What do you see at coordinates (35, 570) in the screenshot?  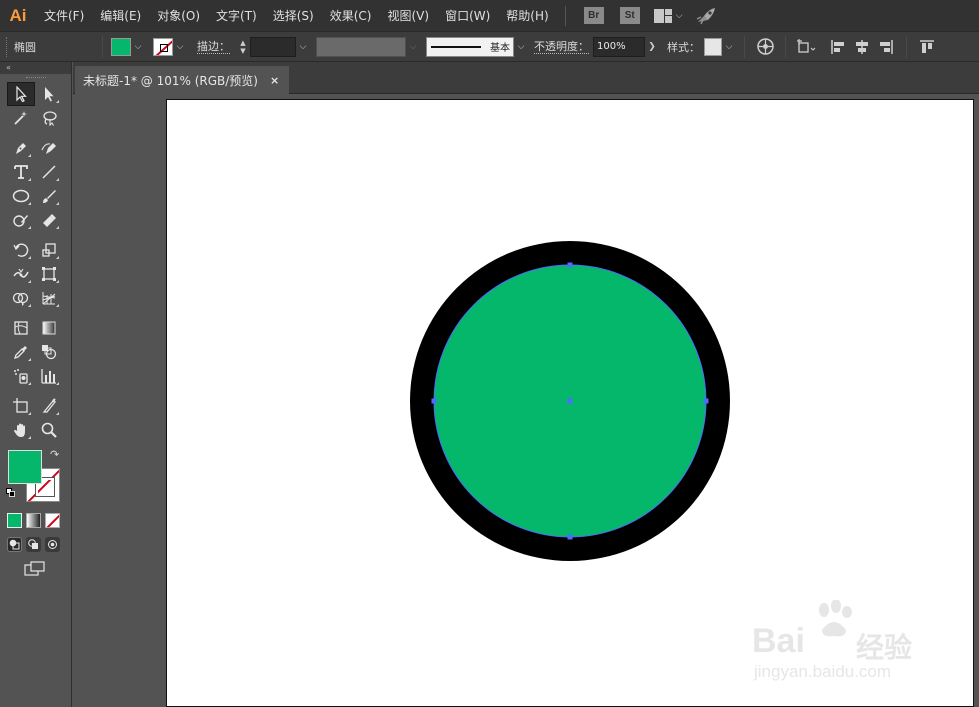 I see `screen-mode-button` at bounding box center [35, 570].